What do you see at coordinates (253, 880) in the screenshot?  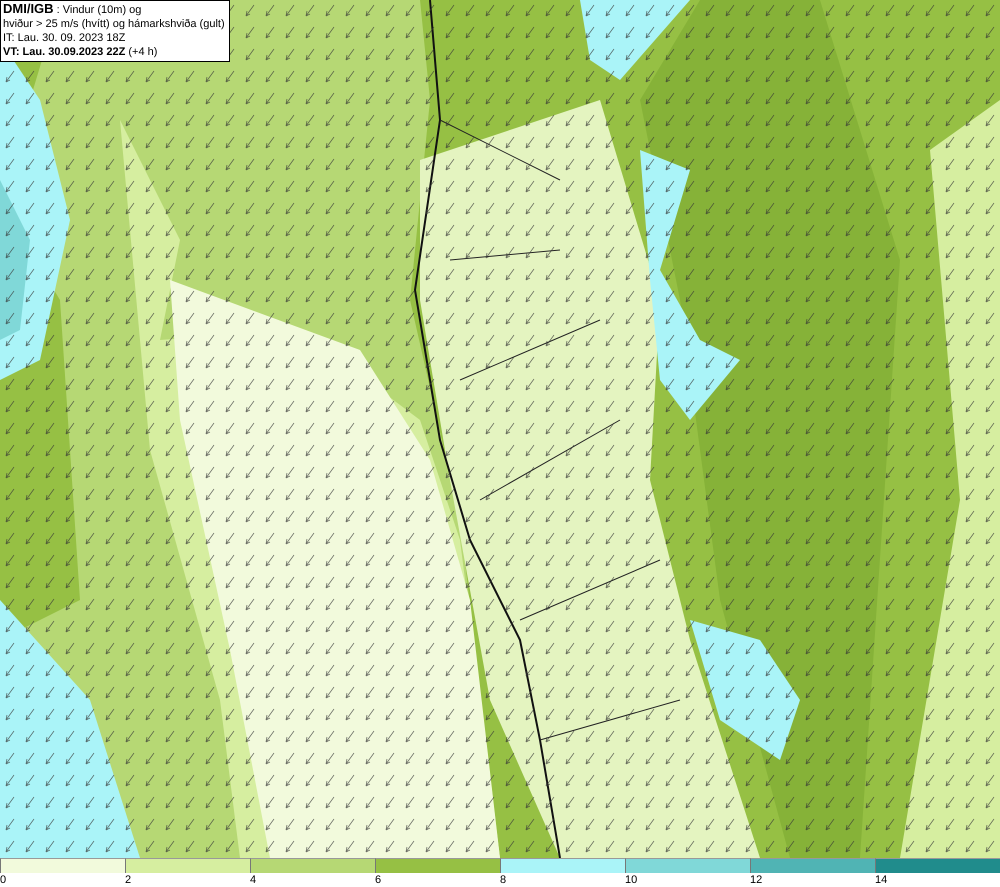 I see `legend-label: 4` at bounding box center [253, 880].